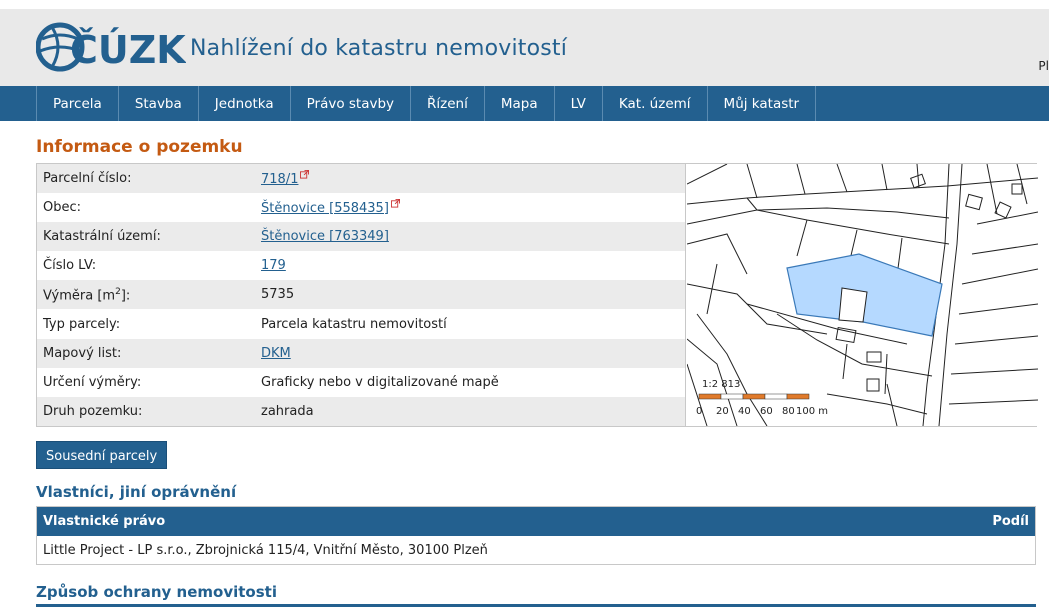 The height and width of the screenshot is (607, 1049). I want to click on info-label: Parcelní číslo:, so click(87, 179).